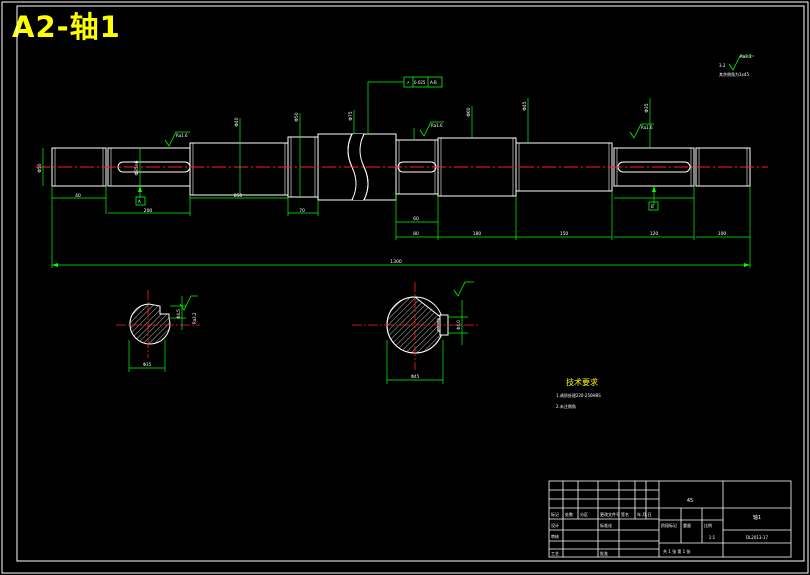 Image resolution: width=810 pixels, height=575 pixels. Describe the element at coordinates (237, 121) in the screenshot. I see `diameter-text: Φ40` at that location.